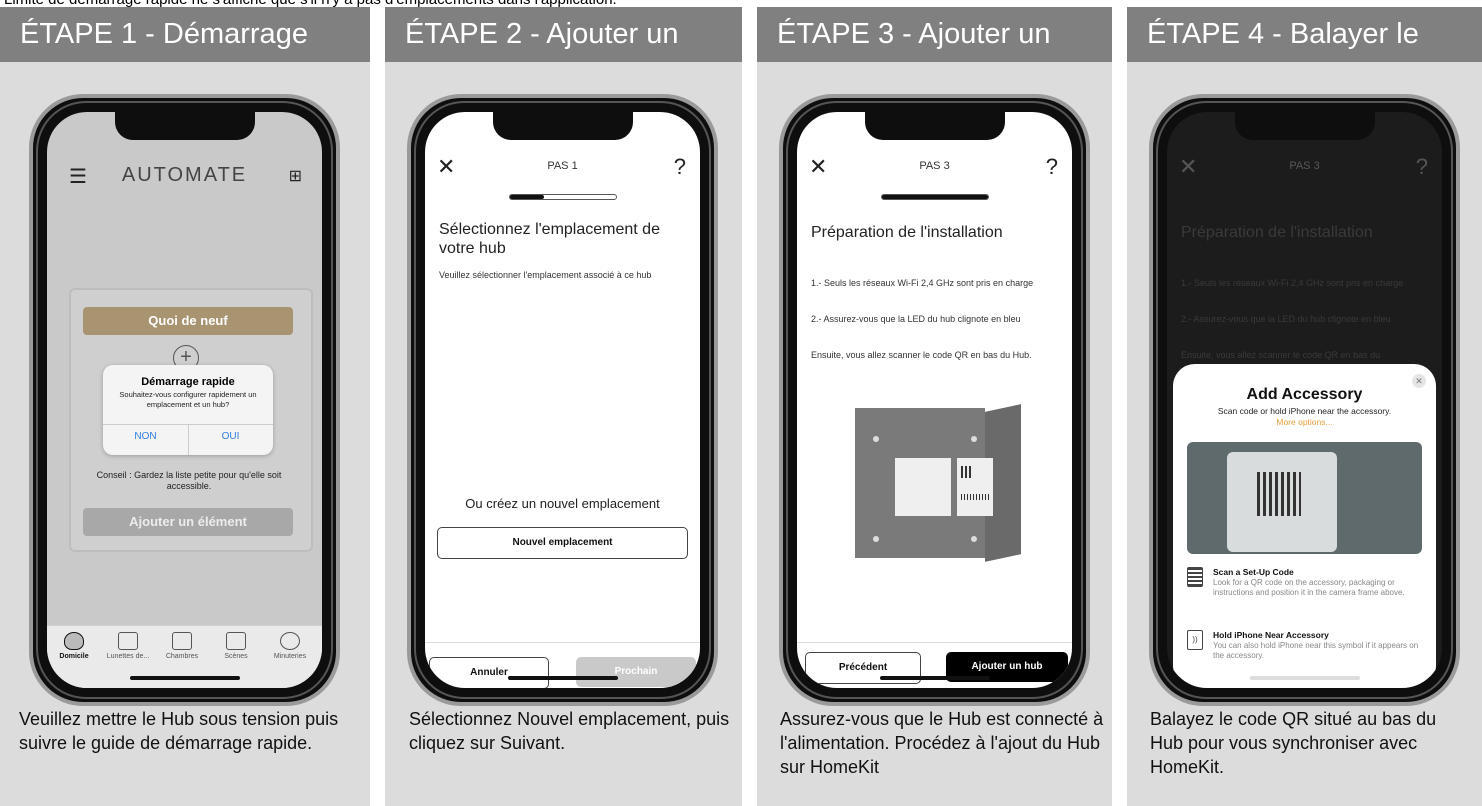  I want to click on sheet-close-icon: ✕, so click(1419, 381).